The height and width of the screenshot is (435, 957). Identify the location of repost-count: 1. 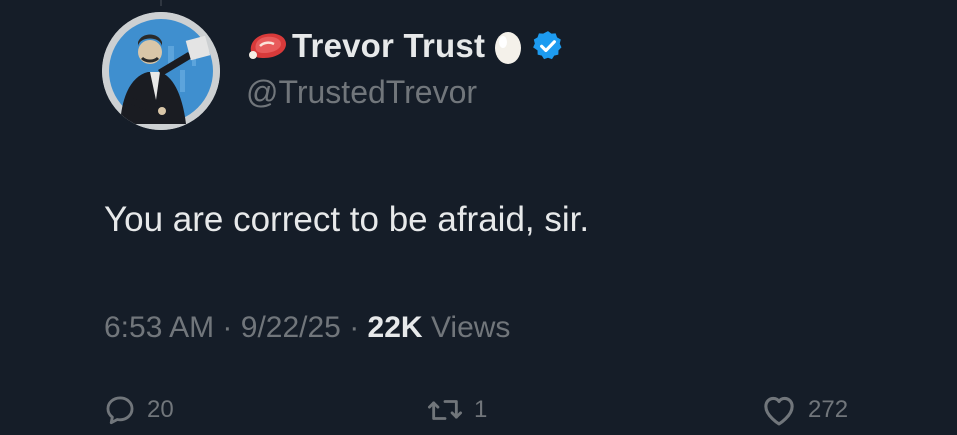
(481, 409).